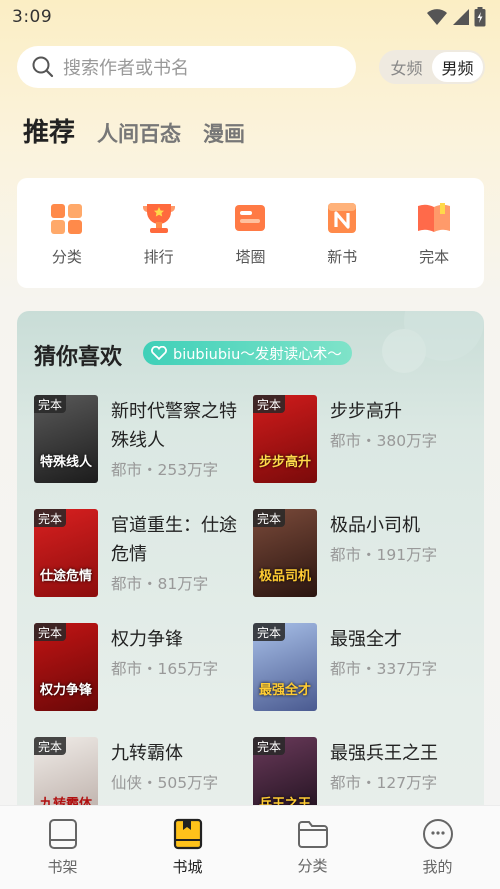  I want to click on book-item: 完本 极品司机 极品小司机 都市・191万字, so click(363, 554).